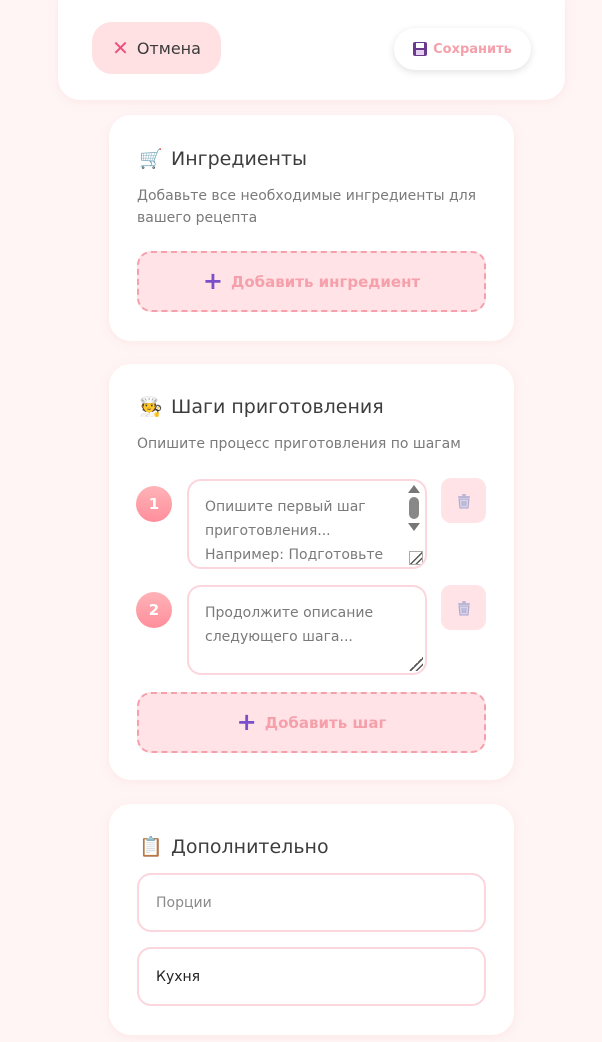  I want to click on ingredients-title-text: Ингредиенты, so click(239, 158).